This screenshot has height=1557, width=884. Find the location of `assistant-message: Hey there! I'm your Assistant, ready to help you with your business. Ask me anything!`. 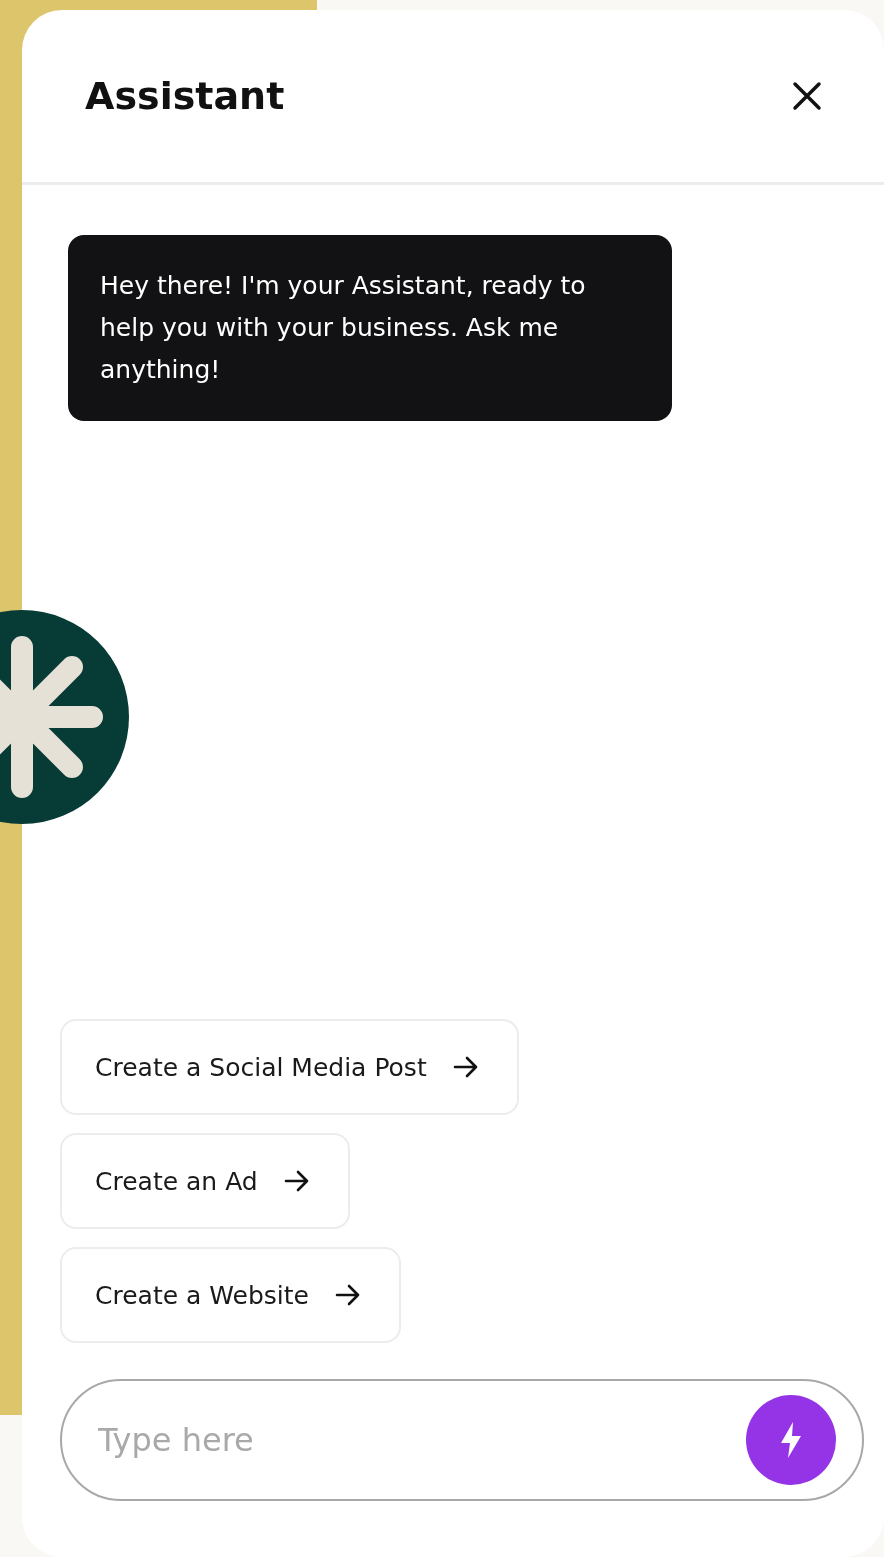

assistant-message: Hey there! I'm your Assistant, ready to help you with your business. Ask me anything! is located at coordinates (370, 328).